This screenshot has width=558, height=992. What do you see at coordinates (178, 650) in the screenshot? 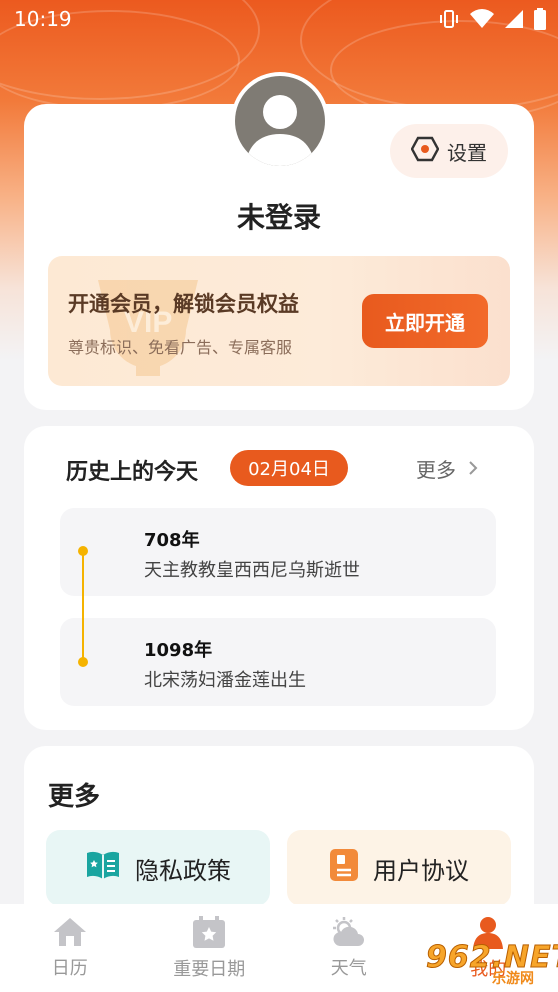
I see `event-year: 1098年` at bounding box center [178, 650].